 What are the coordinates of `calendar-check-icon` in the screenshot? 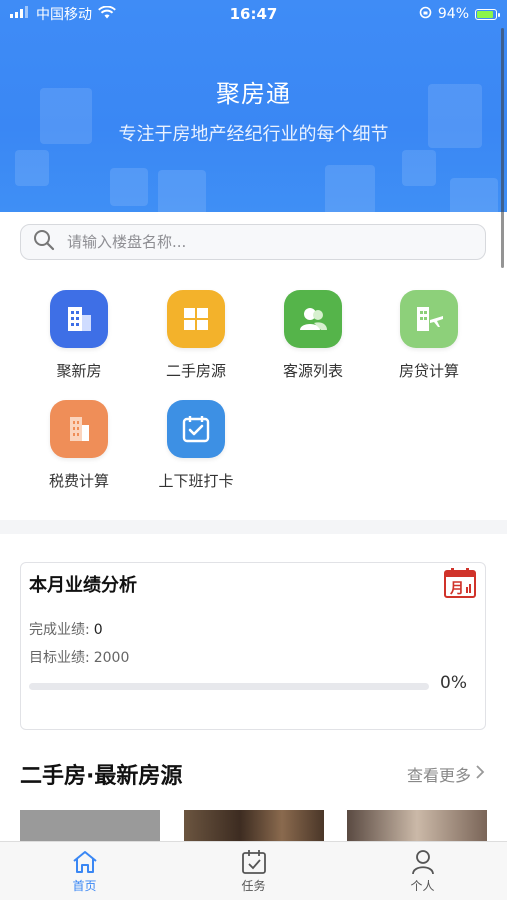 It's located at (196, 429).